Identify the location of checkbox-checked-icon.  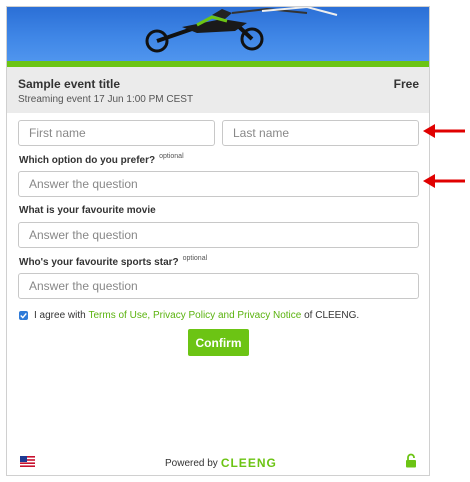
(23, 315).